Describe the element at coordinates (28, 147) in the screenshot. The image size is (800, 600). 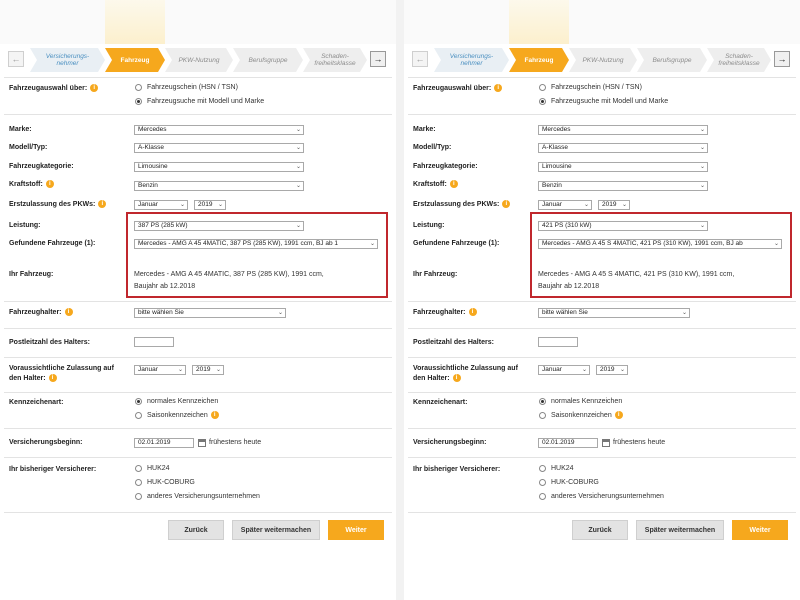
I see `modell-label: Modell/Typ:` at that location.